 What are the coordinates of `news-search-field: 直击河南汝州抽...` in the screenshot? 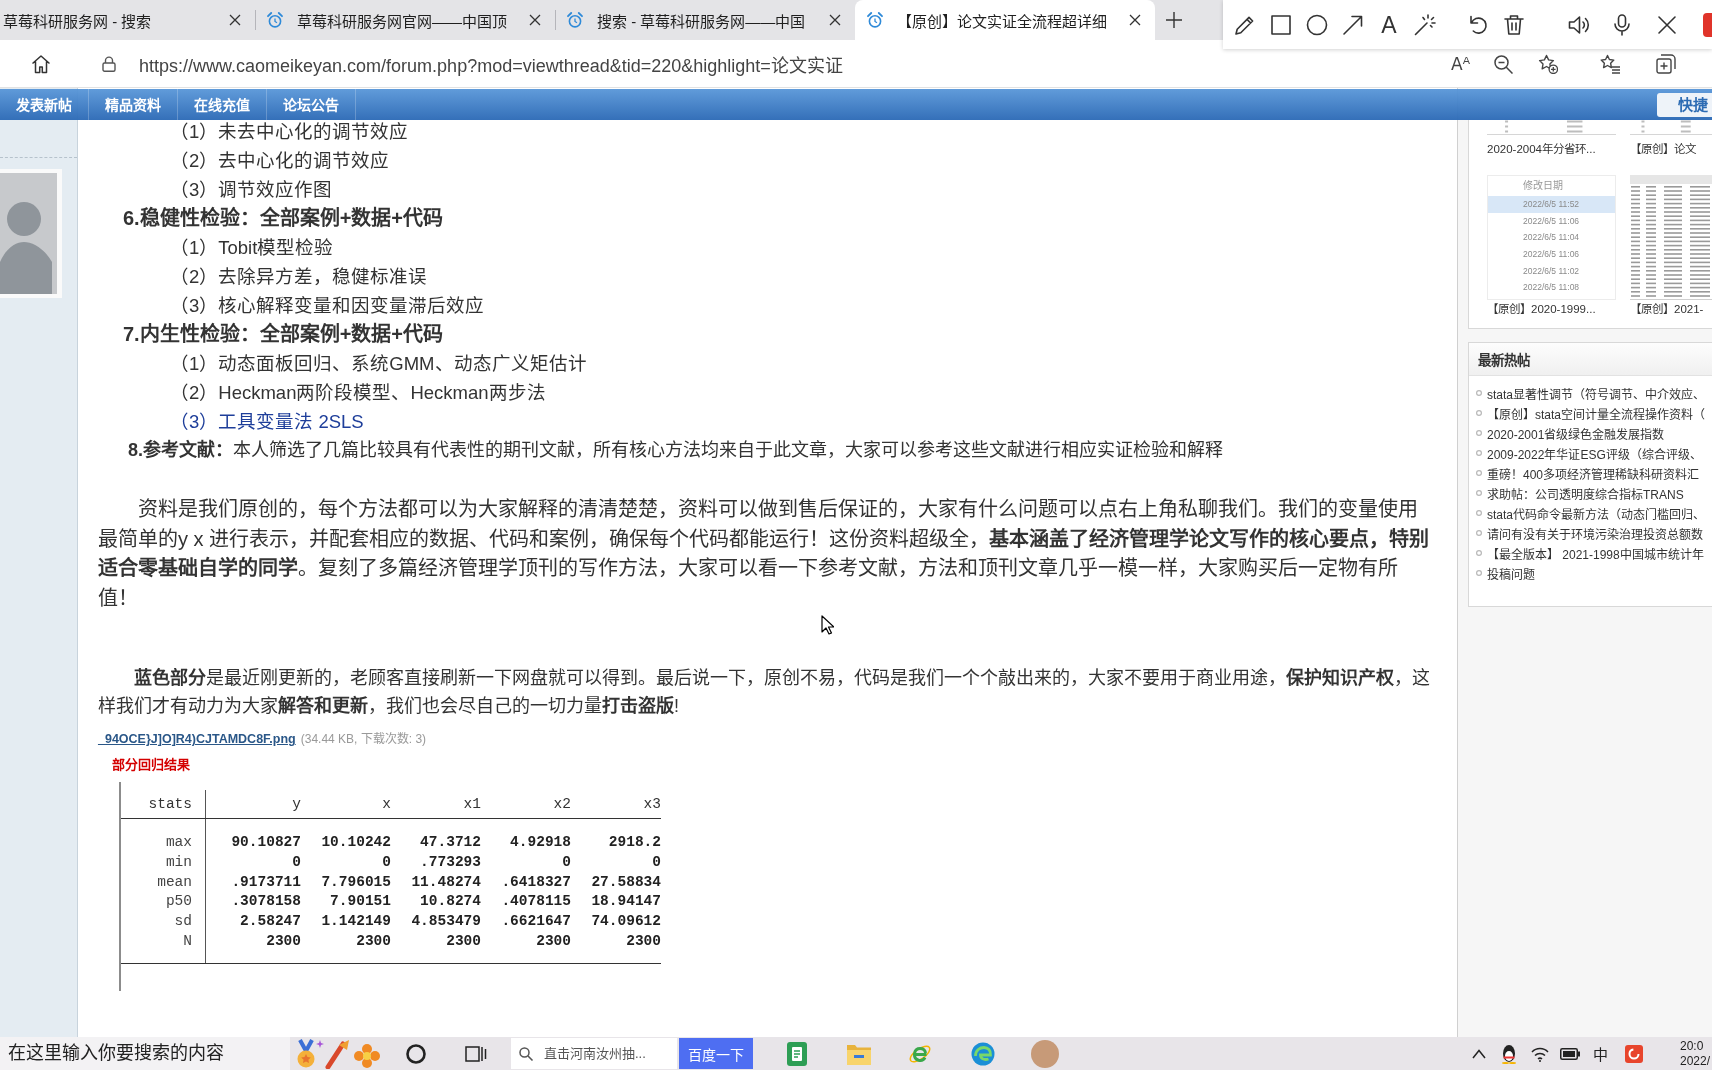 It's located at (607, 1053).